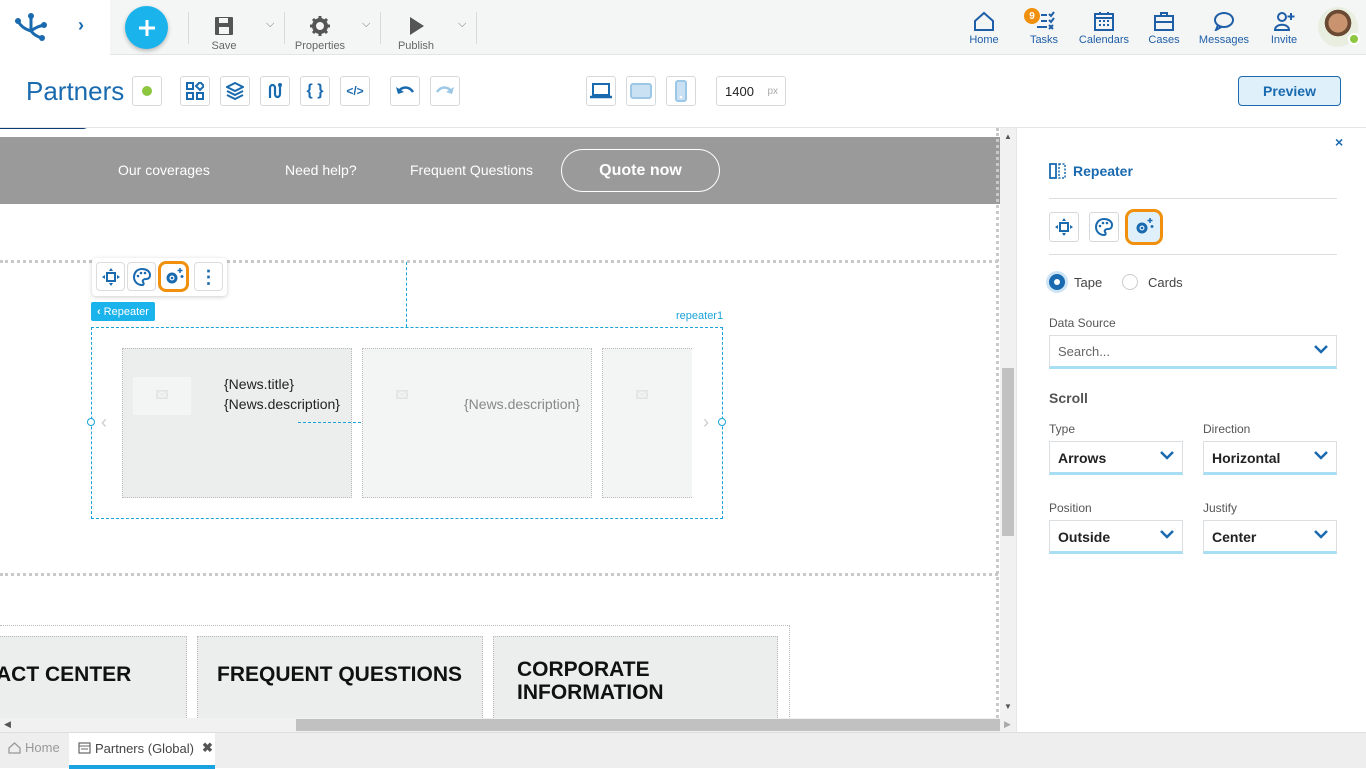 Image resolution: width=1366 pixels, height=769 pixels. What do you see at coordinates (1008, 706) in the screenshot?
I see `scroll-down-arrow-icon: ▼` at bounding box center [1008, 706].